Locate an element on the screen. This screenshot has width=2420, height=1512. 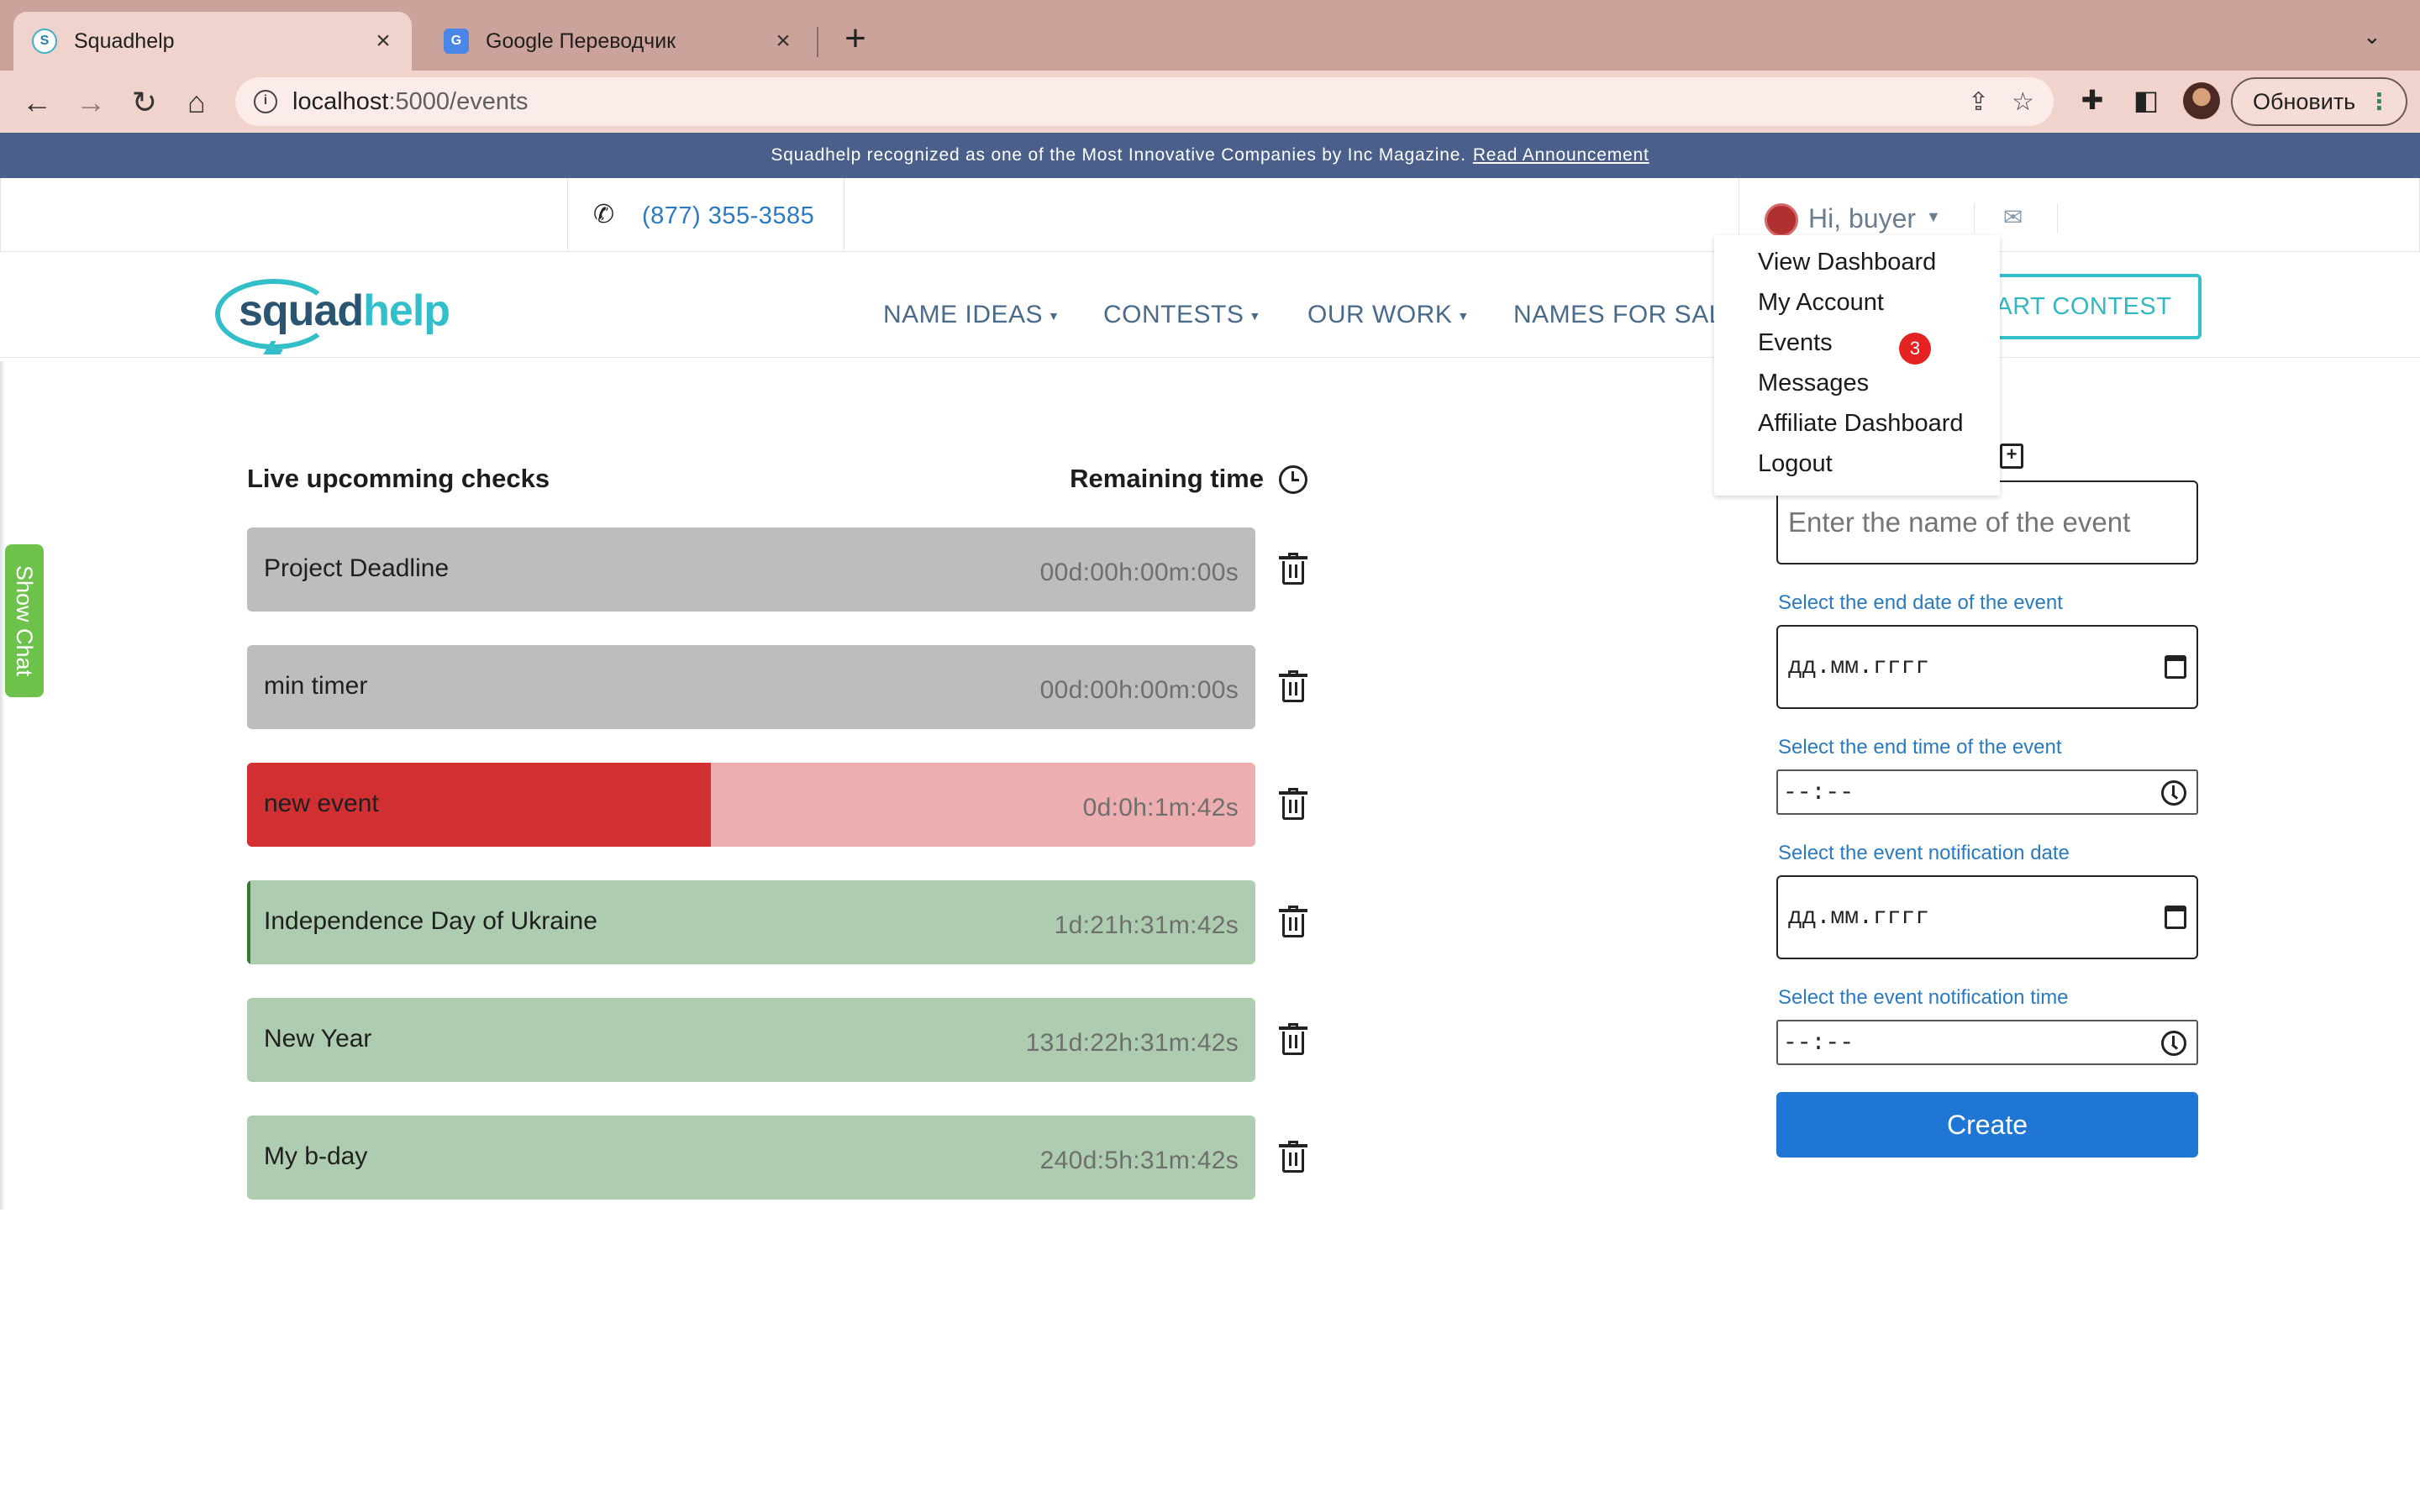
mail-icon: ✉ is located at coordinates (2013, 217).